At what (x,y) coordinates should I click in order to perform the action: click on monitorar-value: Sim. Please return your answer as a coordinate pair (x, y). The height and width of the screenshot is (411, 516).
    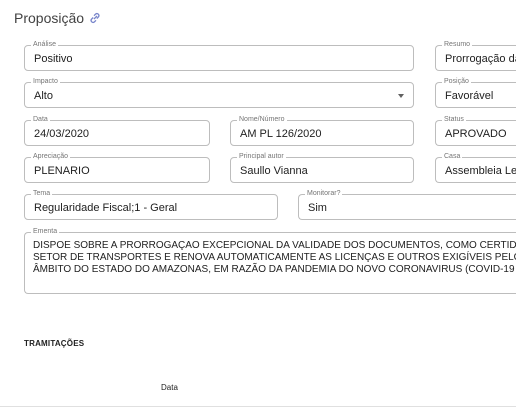
    Looking at the image, I should click on (317, 208).